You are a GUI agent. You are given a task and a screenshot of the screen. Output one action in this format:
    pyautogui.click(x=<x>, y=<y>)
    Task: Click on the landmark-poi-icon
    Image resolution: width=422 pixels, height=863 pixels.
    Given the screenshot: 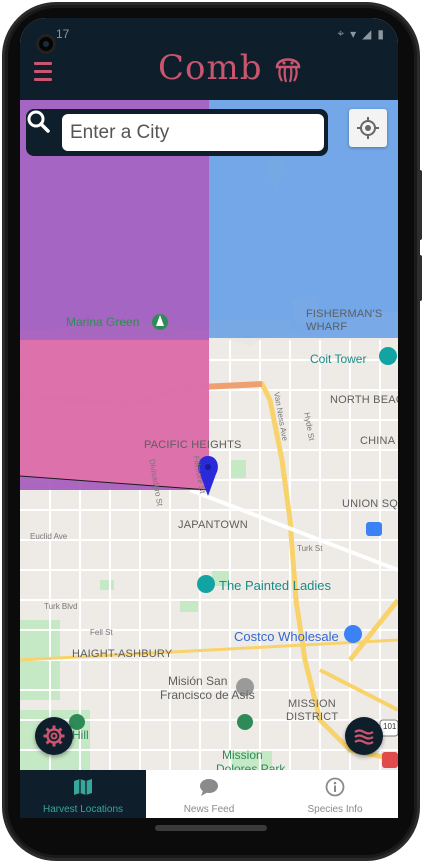 What is the action you would take?
    pyautogui.click(x=388, y=356)
    